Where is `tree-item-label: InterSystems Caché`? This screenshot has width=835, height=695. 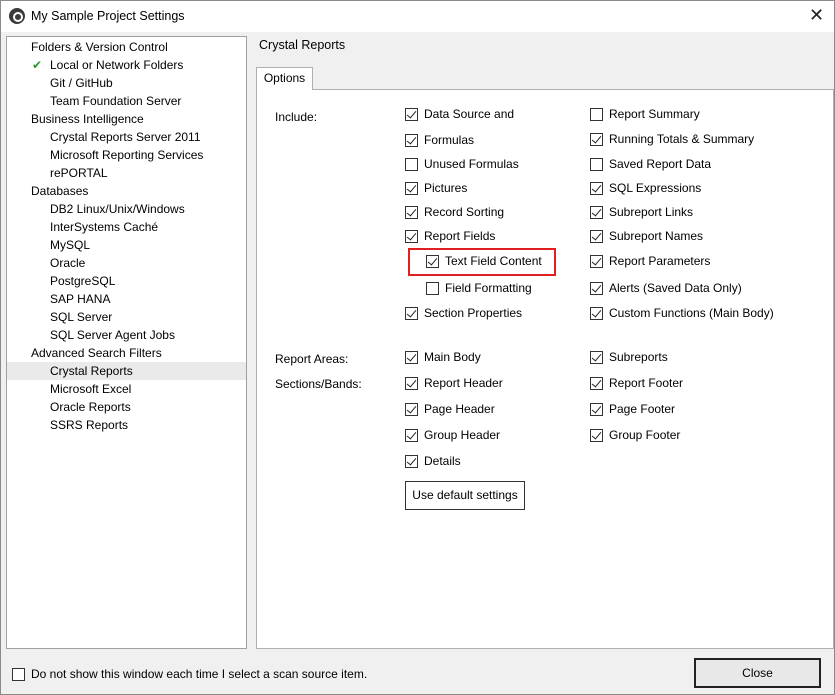
tree-item-label: InterSystems Caché is located at coordinates (104, 227).